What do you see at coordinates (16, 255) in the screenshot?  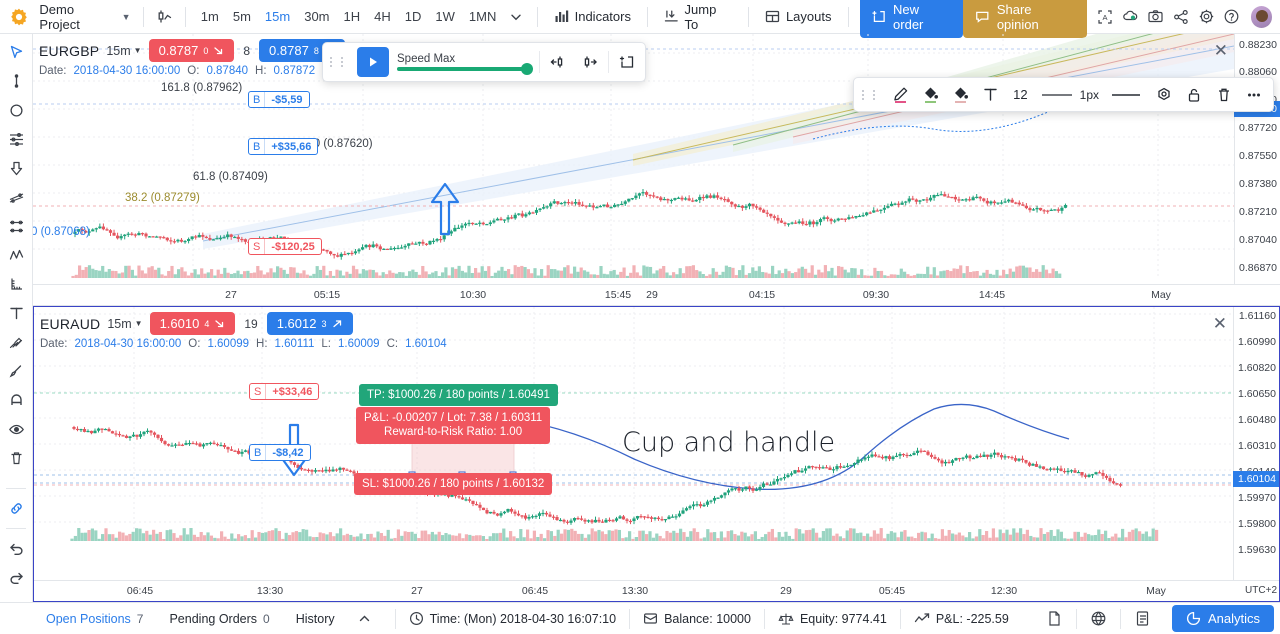 I see `zigzag-tool-icon` at bounding box center [16, 255].